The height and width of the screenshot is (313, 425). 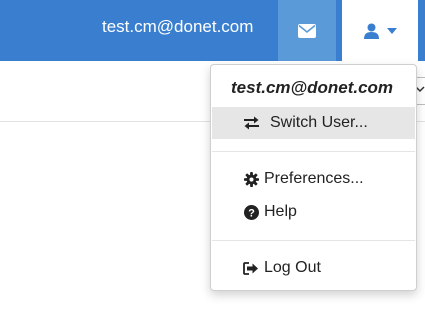 I want to click on envelope-icon, so click(x=307, y=30).